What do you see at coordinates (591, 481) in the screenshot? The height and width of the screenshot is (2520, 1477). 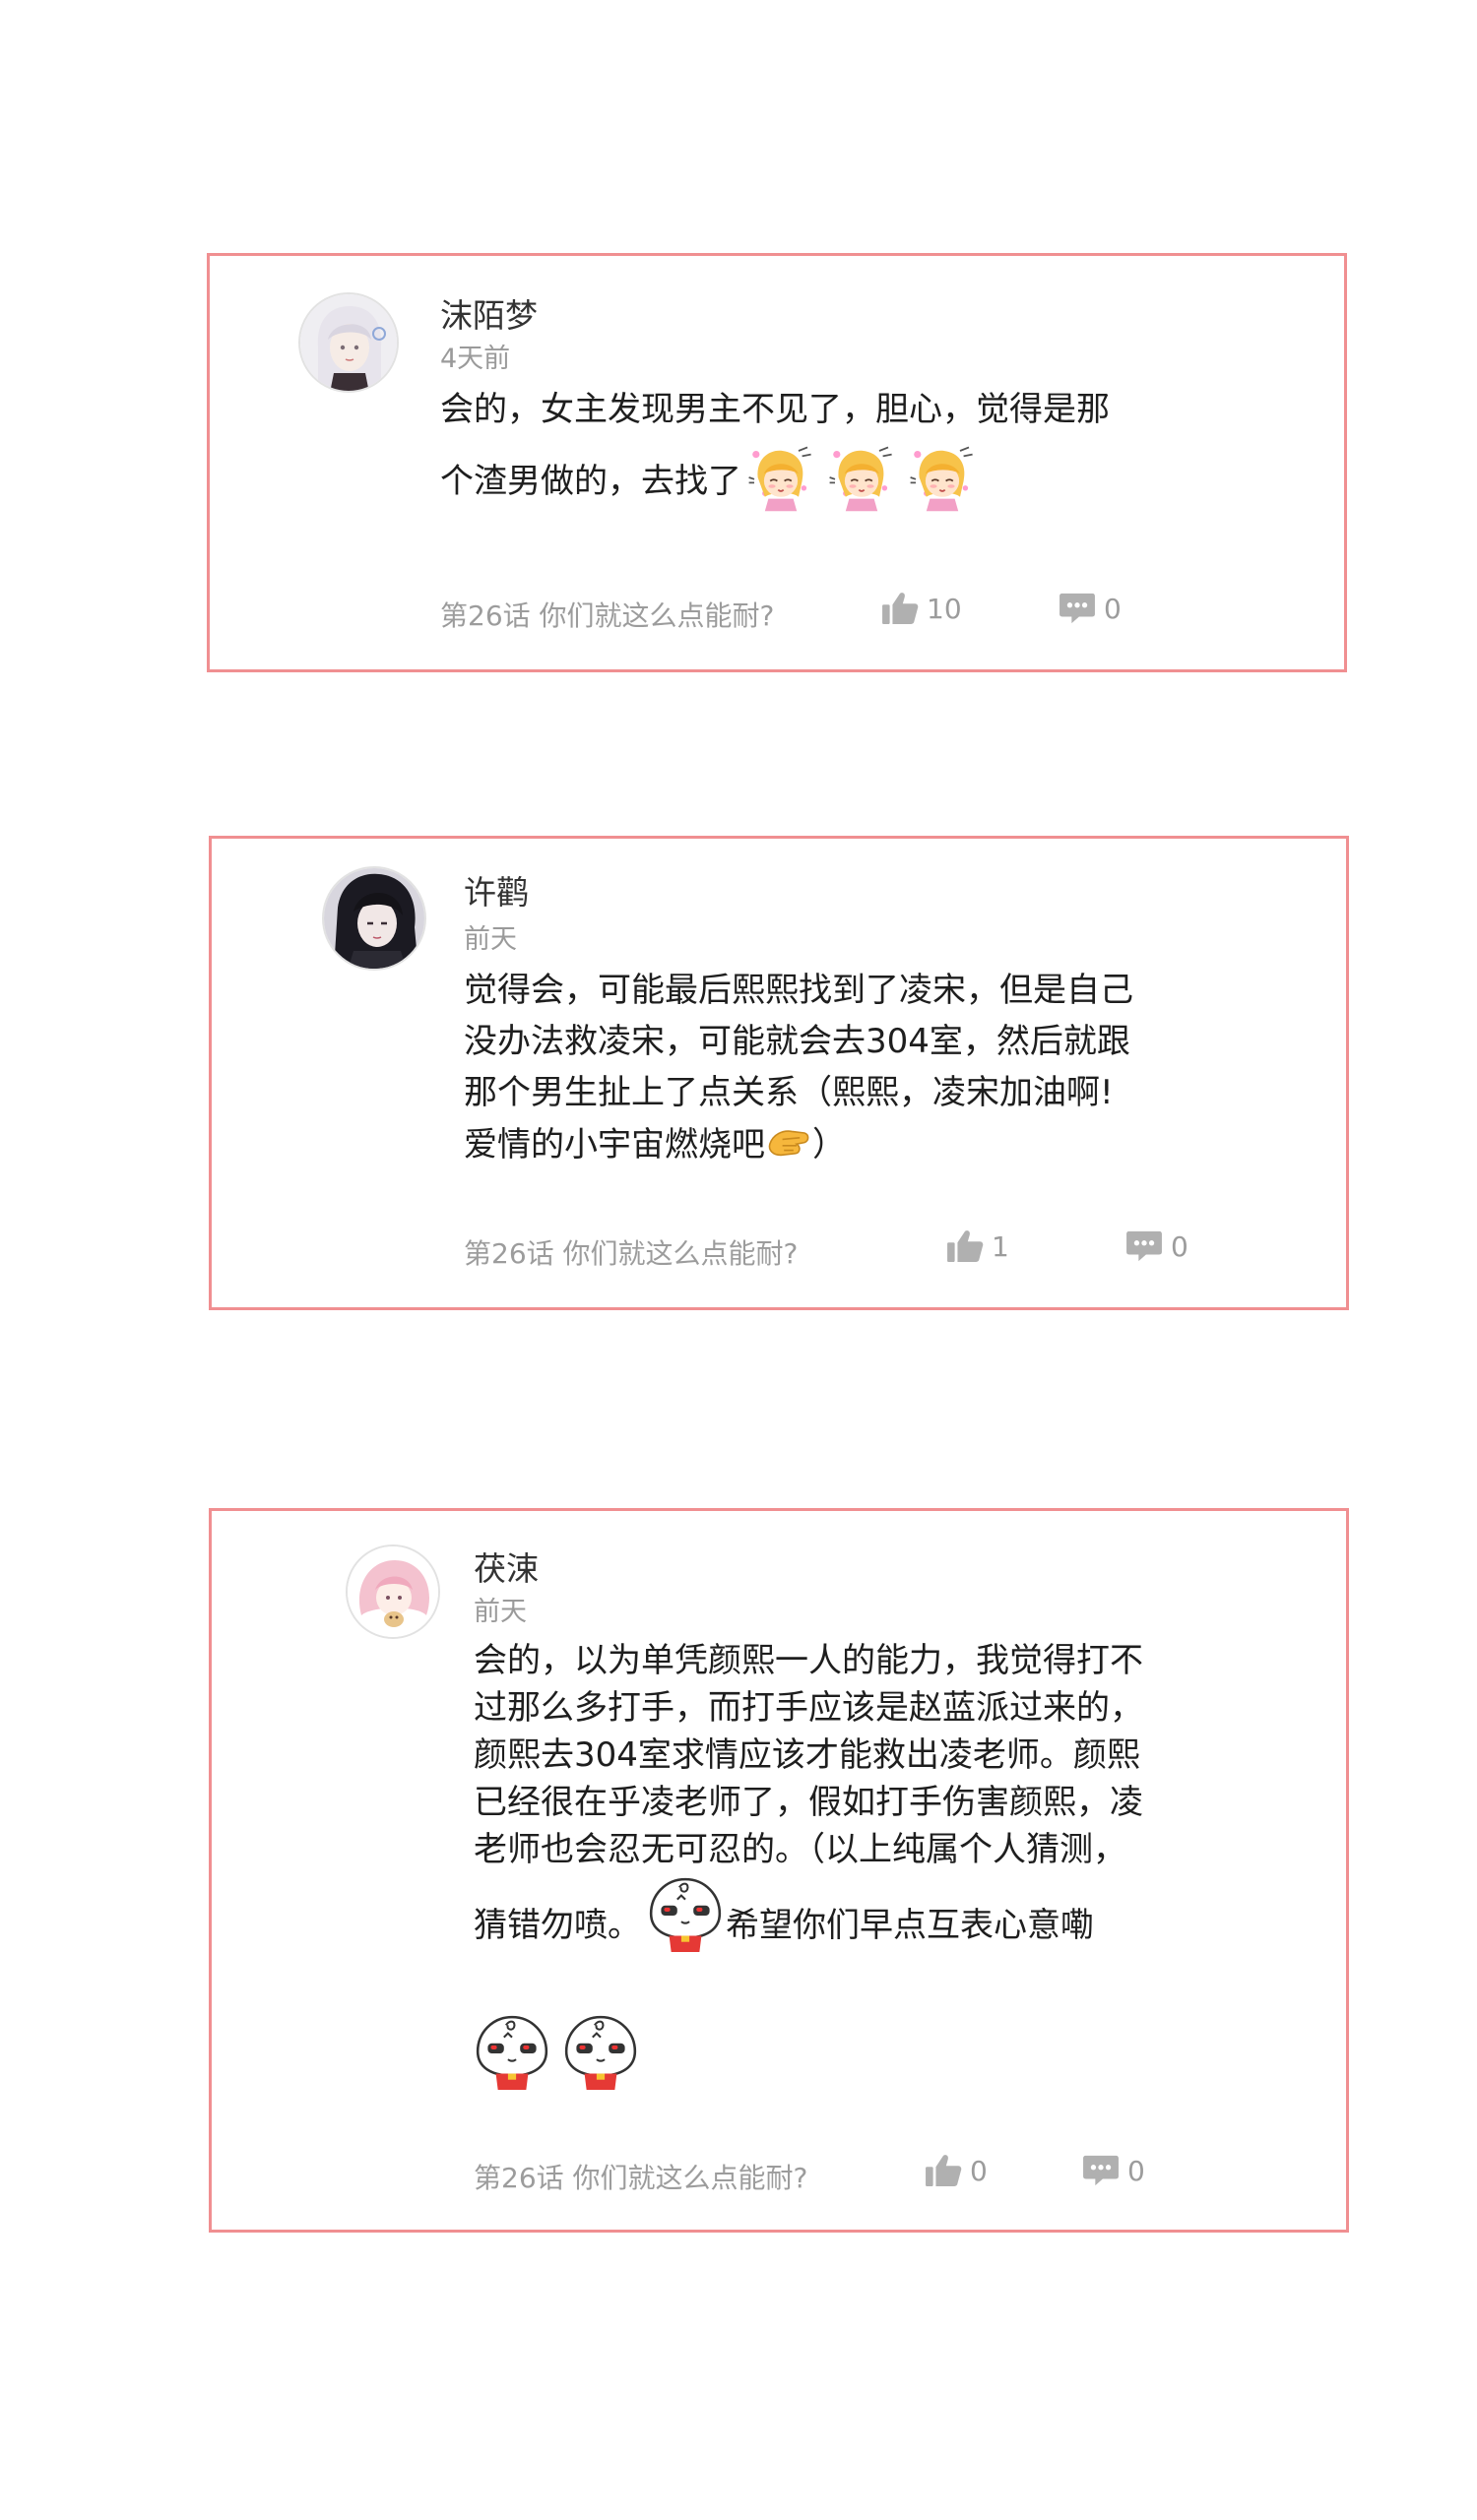 I see `comment-line-text: 个渣男做的，去找了` at bounding box center [591, 481].